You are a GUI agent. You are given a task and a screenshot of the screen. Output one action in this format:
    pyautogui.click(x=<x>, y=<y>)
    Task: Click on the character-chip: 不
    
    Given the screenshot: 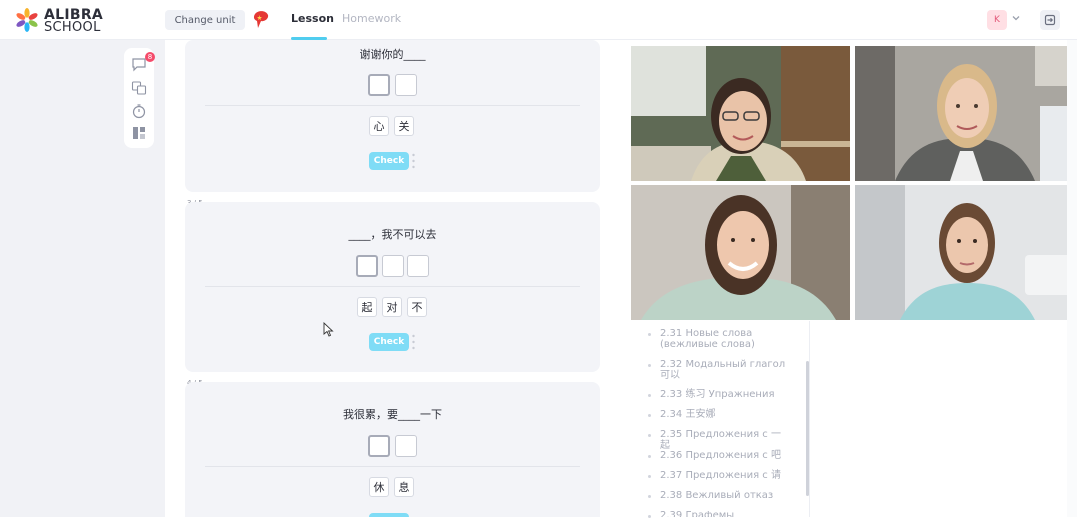 What is the action you would take?
    pyautogui.click(x=417, y=307)
    